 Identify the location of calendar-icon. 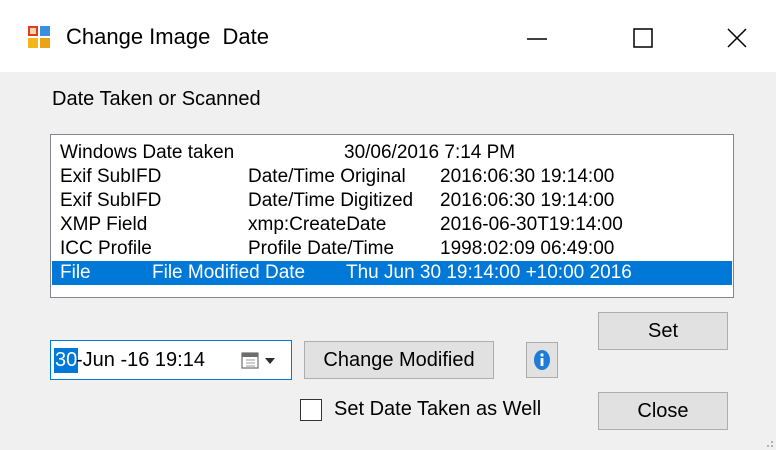
(263, 361).